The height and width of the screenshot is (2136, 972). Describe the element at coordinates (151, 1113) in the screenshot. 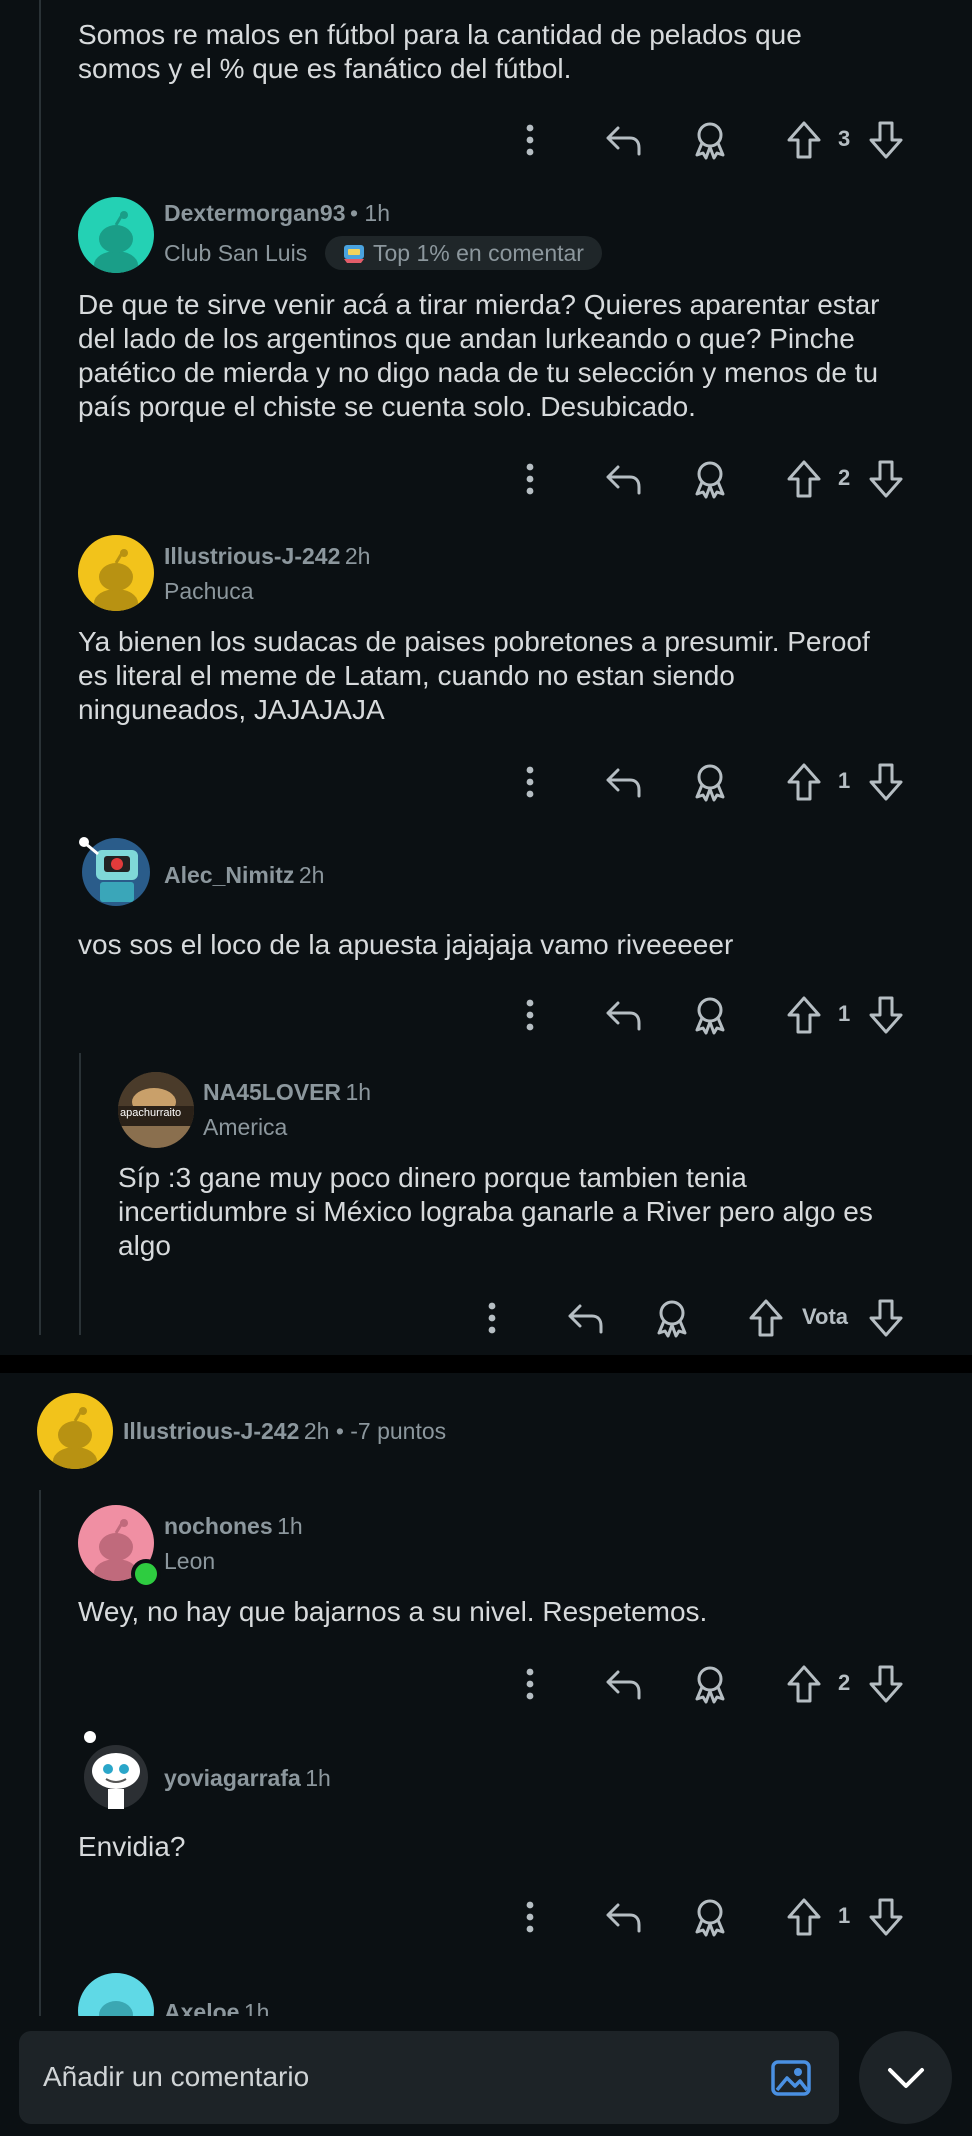

I see `avatar-caption: apachurraito` at that location.